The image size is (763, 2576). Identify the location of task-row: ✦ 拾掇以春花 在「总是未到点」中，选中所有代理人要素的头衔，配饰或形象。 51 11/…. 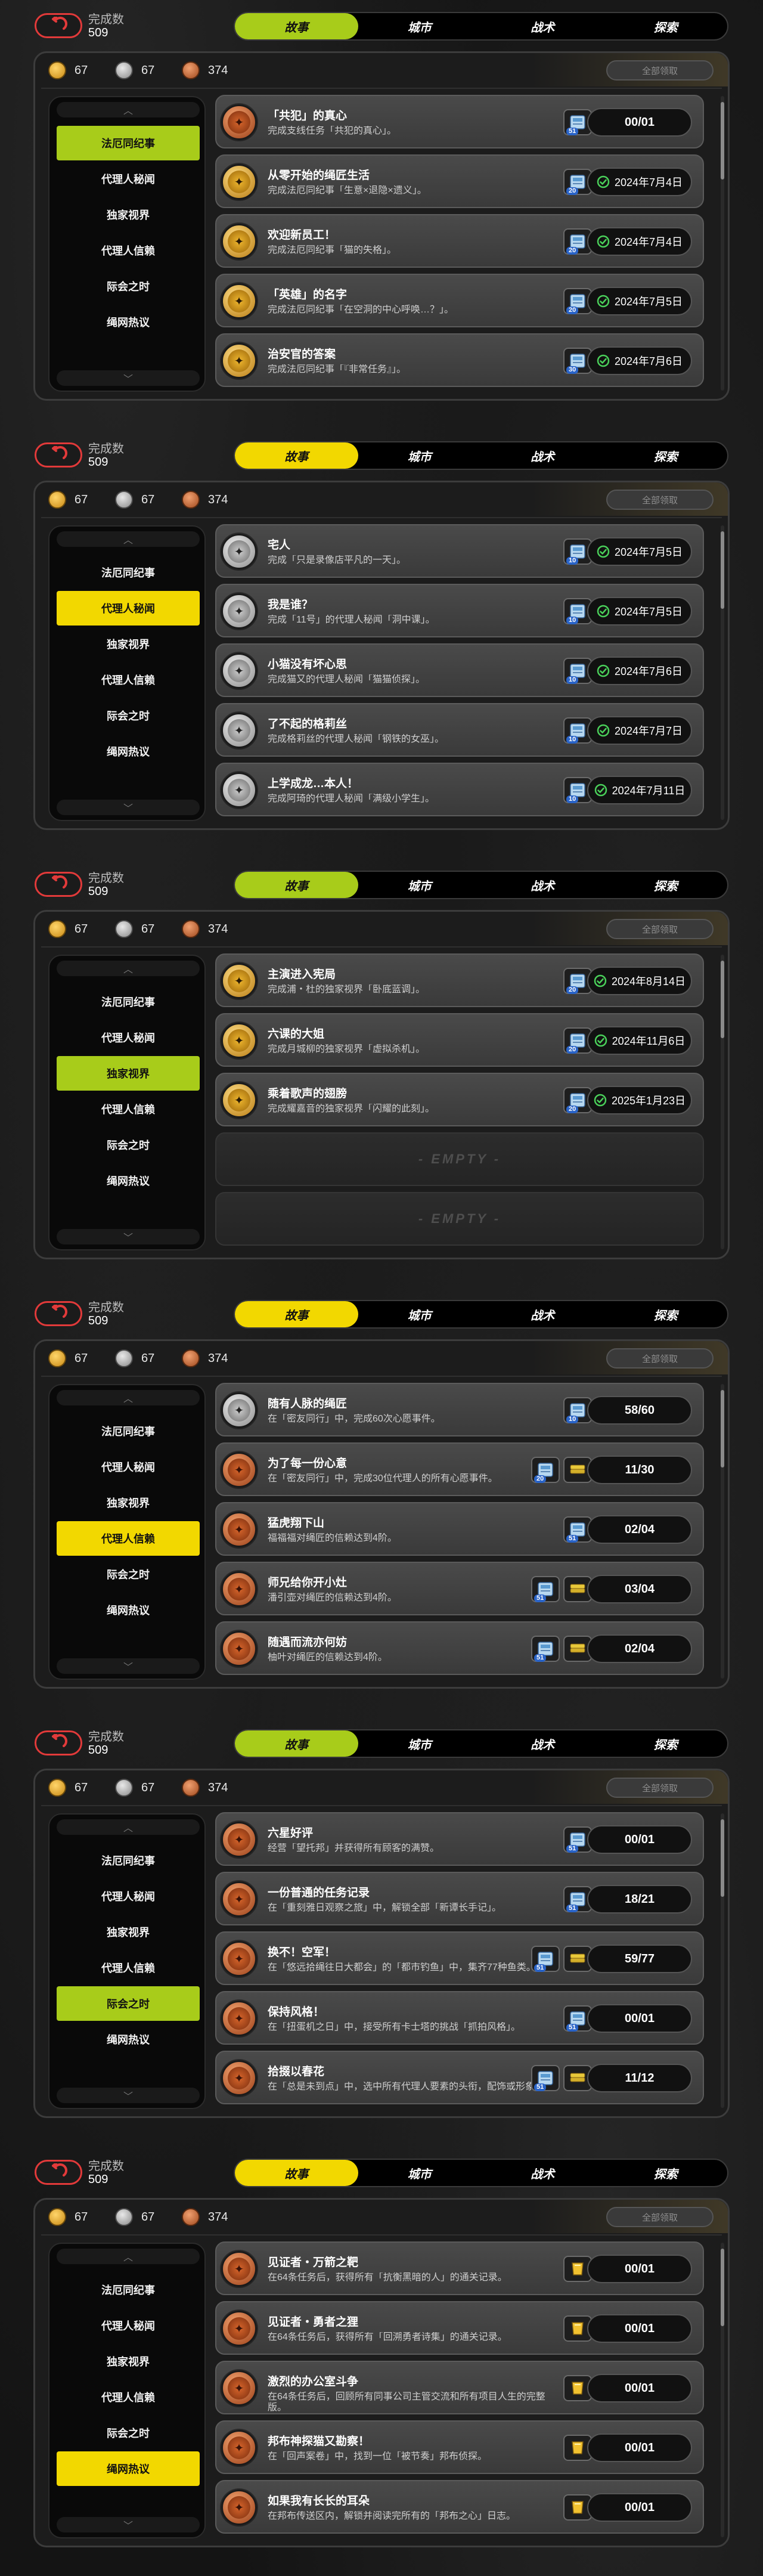
(459, 2077).